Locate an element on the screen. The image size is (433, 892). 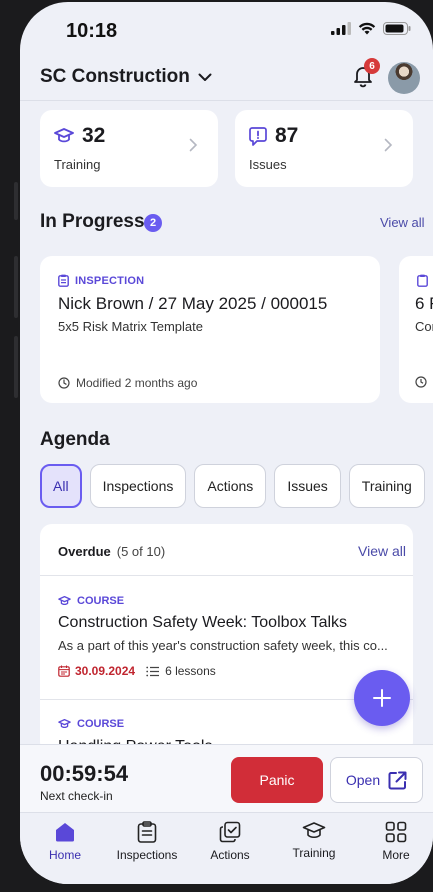
tab-more: More is located at coordinates (396, 841).